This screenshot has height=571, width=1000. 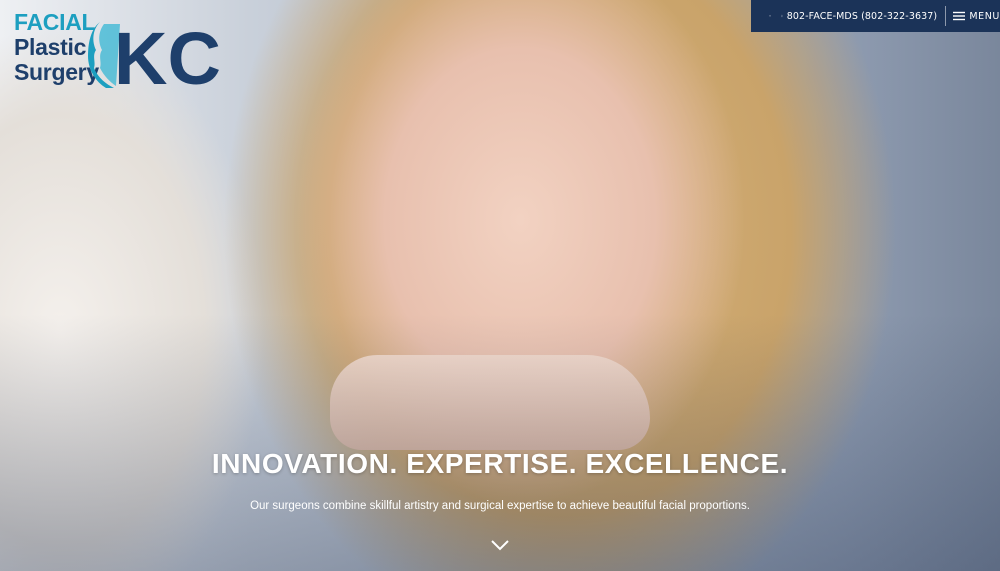 I want to click on hamburger-icon, so click(x=959, y=16).